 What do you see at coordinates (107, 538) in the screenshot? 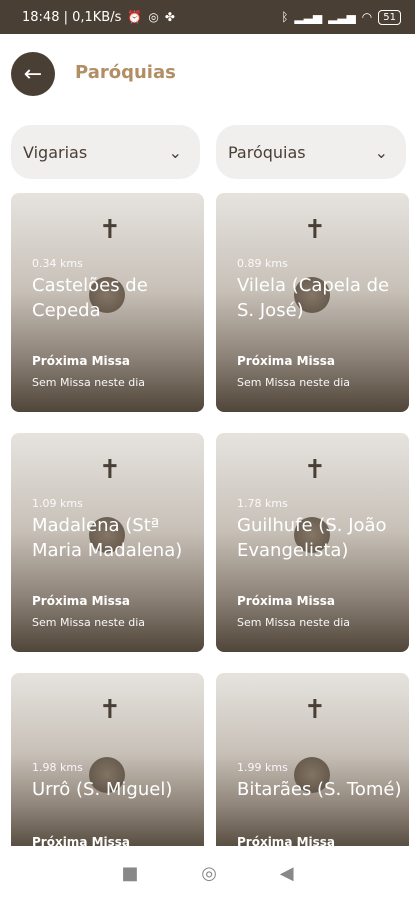
I see `card-name: Madalena (Stª Maria Madalena)` at bounding box center [107, 538].